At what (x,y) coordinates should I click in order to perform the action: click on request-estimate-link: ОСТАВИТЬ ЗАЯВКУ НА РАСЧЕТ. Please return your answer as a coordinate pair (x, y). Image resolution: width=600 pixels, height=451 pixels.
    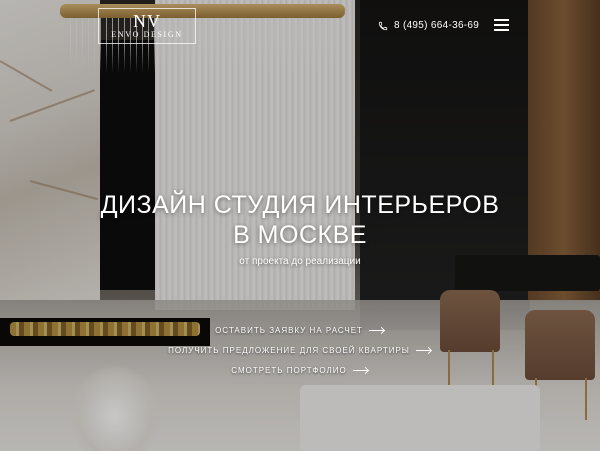
    Looking at the image, I should click on (300, 330).